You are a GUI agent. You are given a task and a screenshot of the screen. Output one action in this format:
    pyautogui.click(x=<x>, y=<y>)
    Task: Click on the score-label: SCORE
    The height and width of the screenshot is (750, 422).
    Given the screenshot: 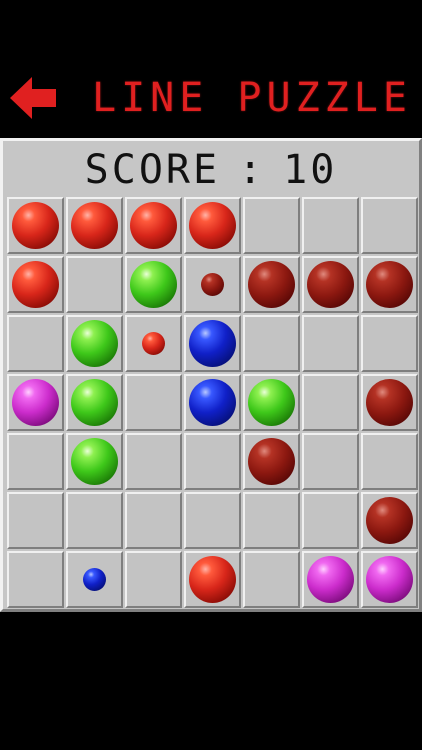 What is the action you would take?
    pyautogui.click(x=152, y=170)
    